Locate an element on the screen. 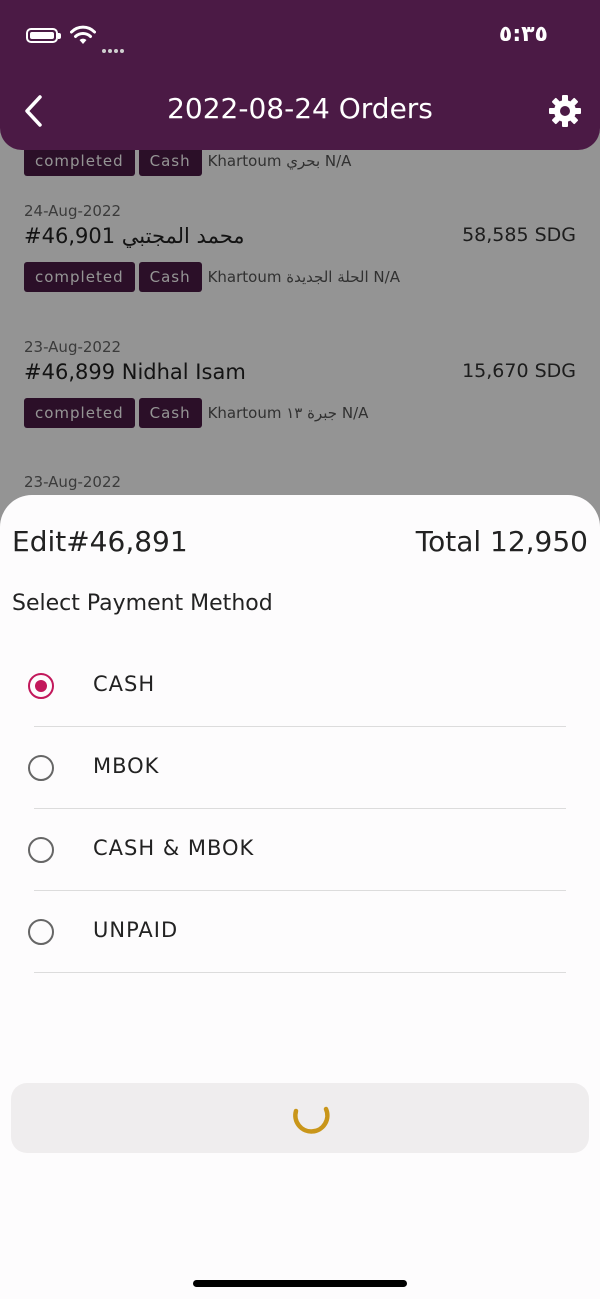  app-header: ٥:٣٥ 2022-08-24 Orders is located at coordinates (300, 75).